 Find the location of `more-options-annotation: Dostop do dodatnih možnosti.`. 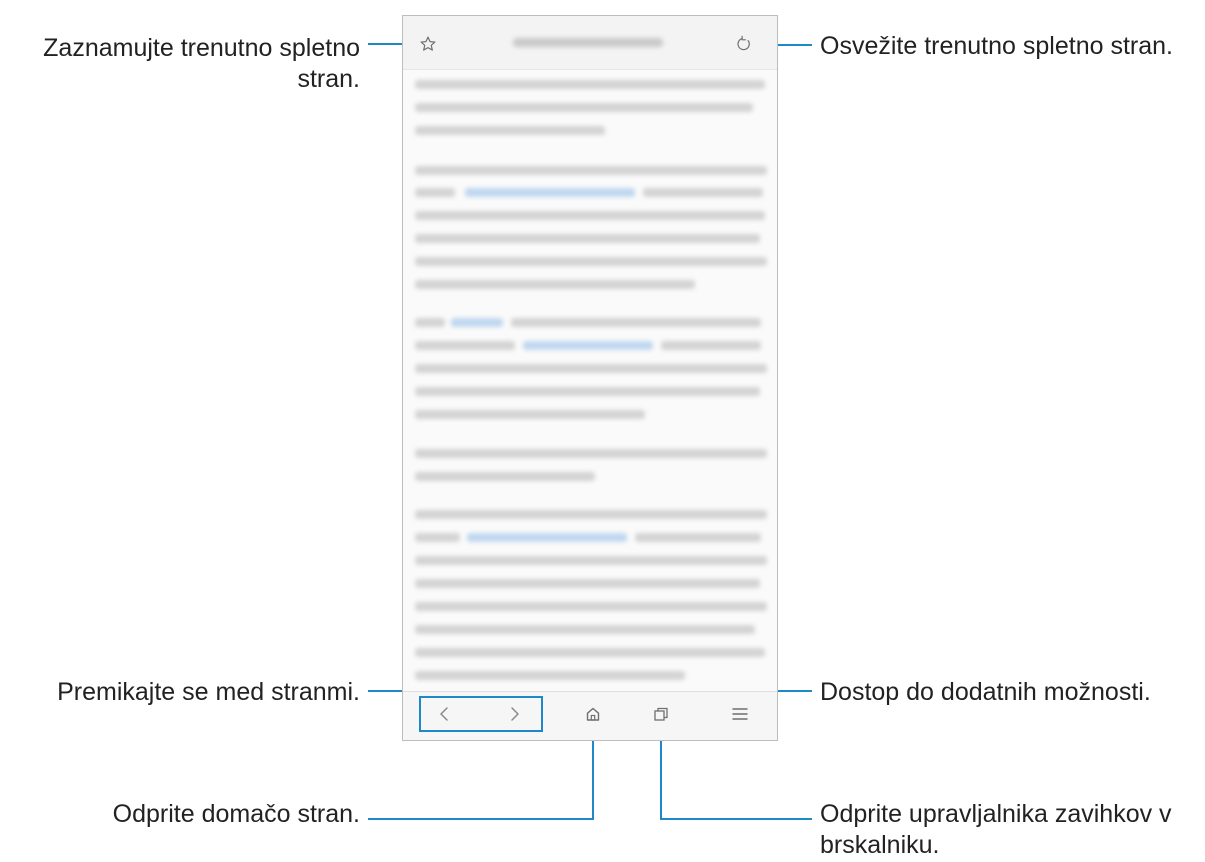

more-options-annotation: Dostop do dodatnih možnosti. is located at coordinates (985, 692).